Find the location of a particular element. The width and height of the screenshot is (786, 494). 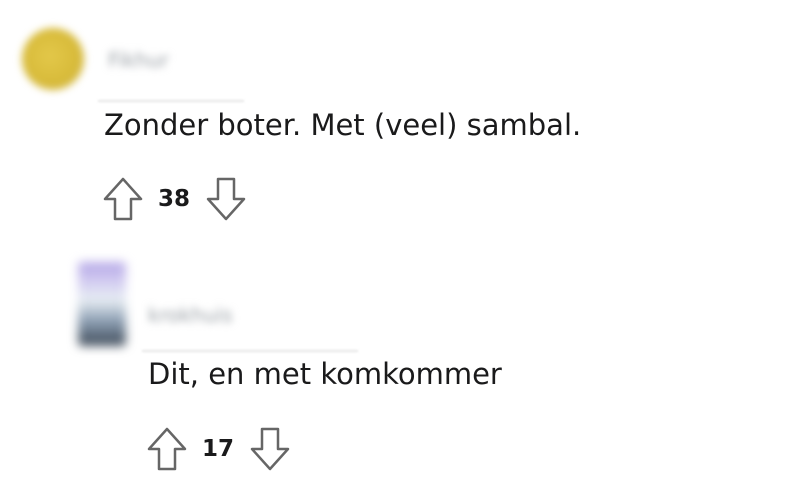

comment-author: Fikhur is located at coordinates (147, 60).